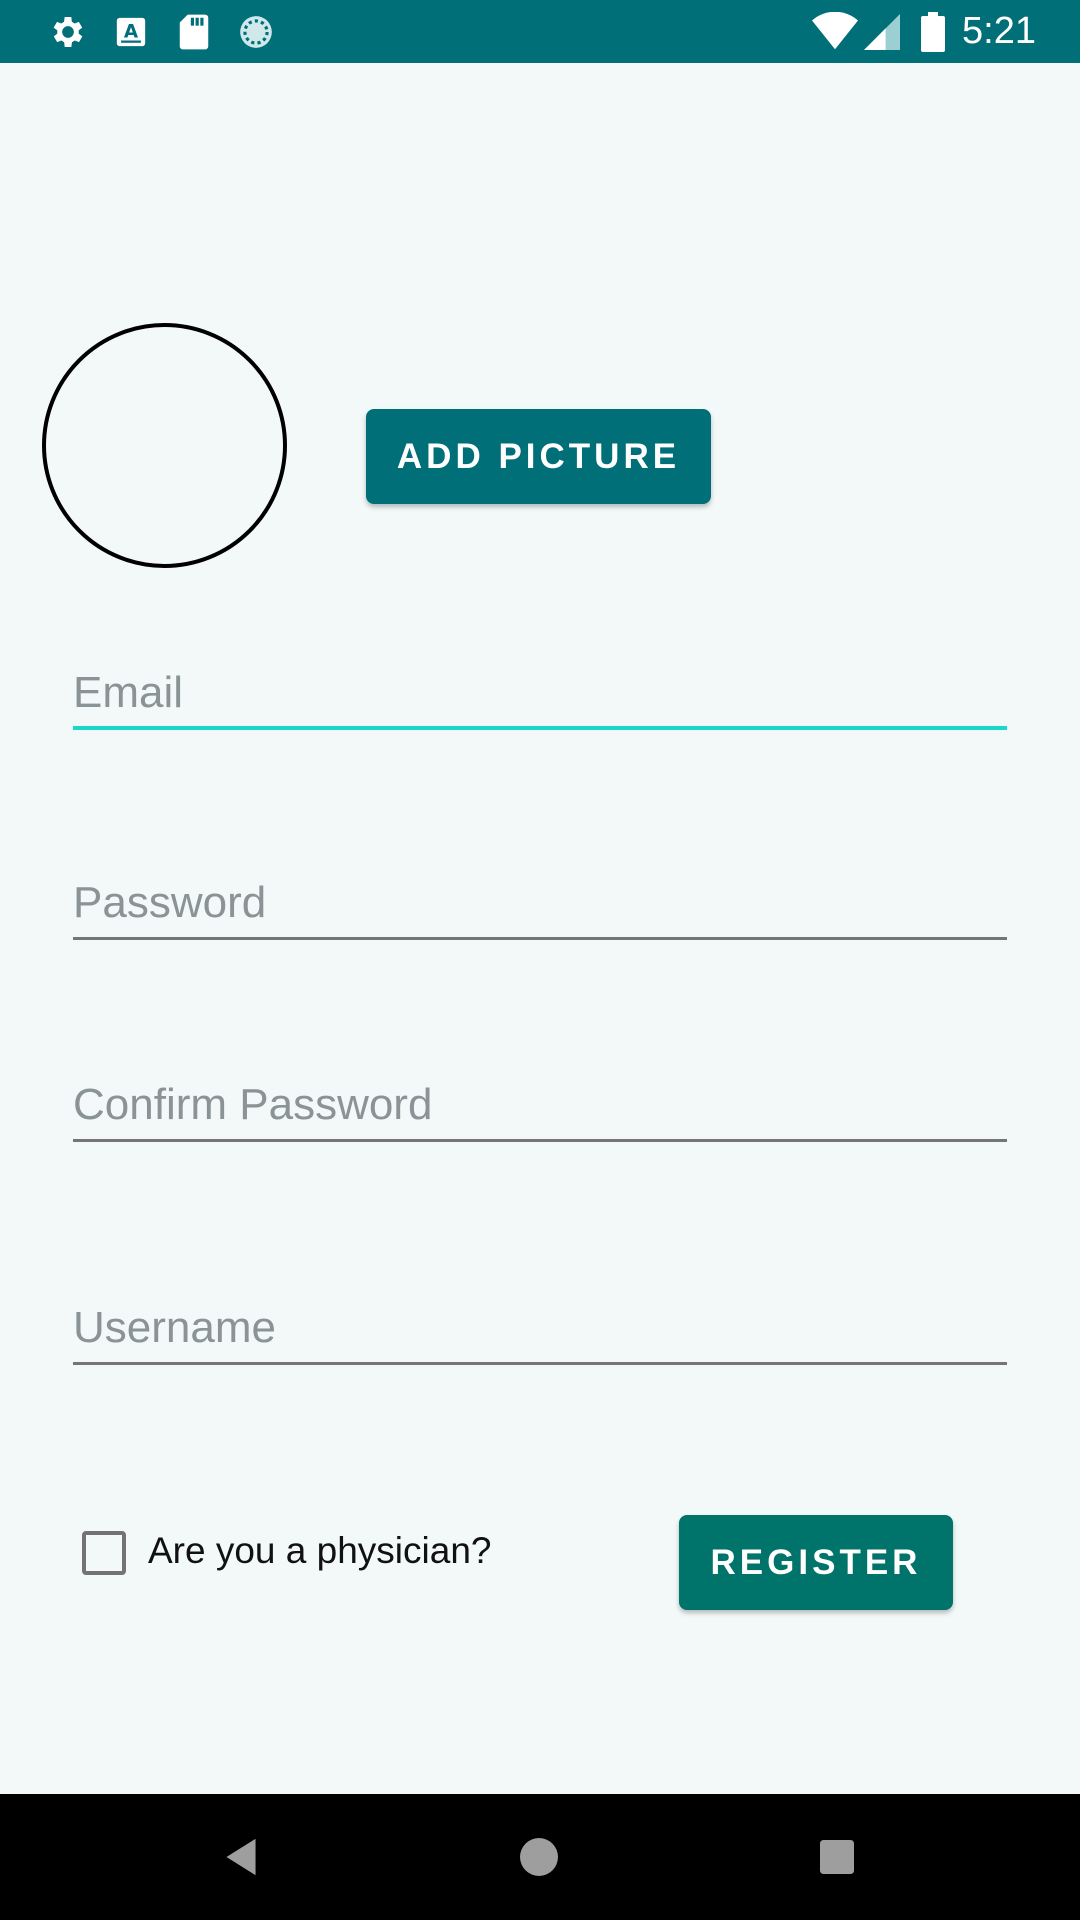 The height and width of the screenshot is (1920, 1080). What do you see at coordinates (540, 1097) in the screenshot?
I see `confirm-password-field: Confirm Password` at bounding box center [540, 1097].